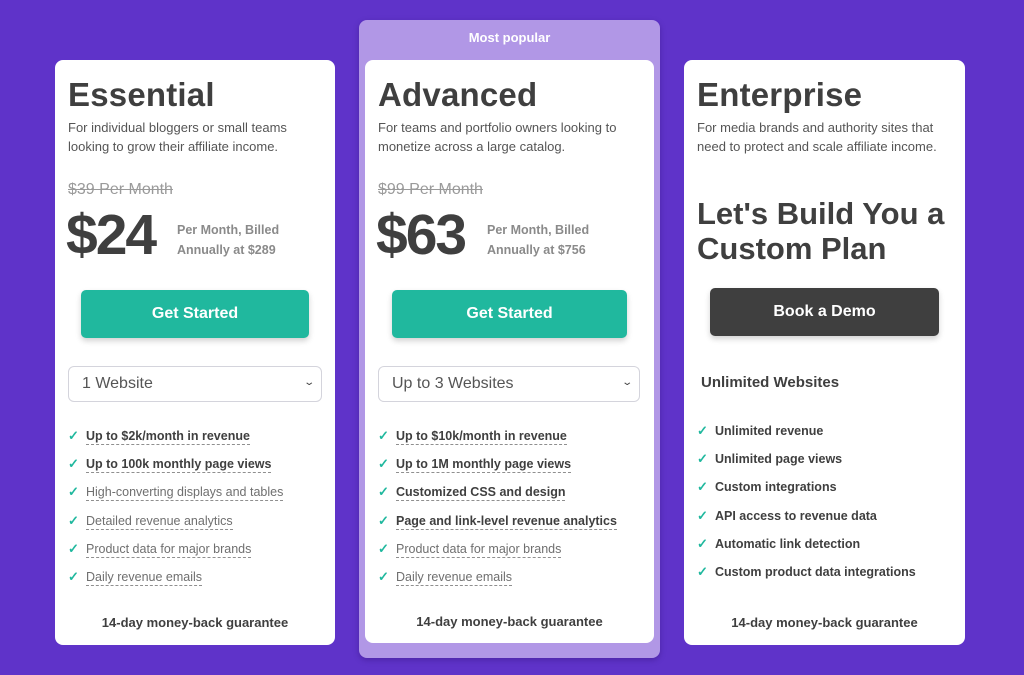  Describe the element at coordinates (111, 235) in the screenshot. I see `price: $24` at that location.